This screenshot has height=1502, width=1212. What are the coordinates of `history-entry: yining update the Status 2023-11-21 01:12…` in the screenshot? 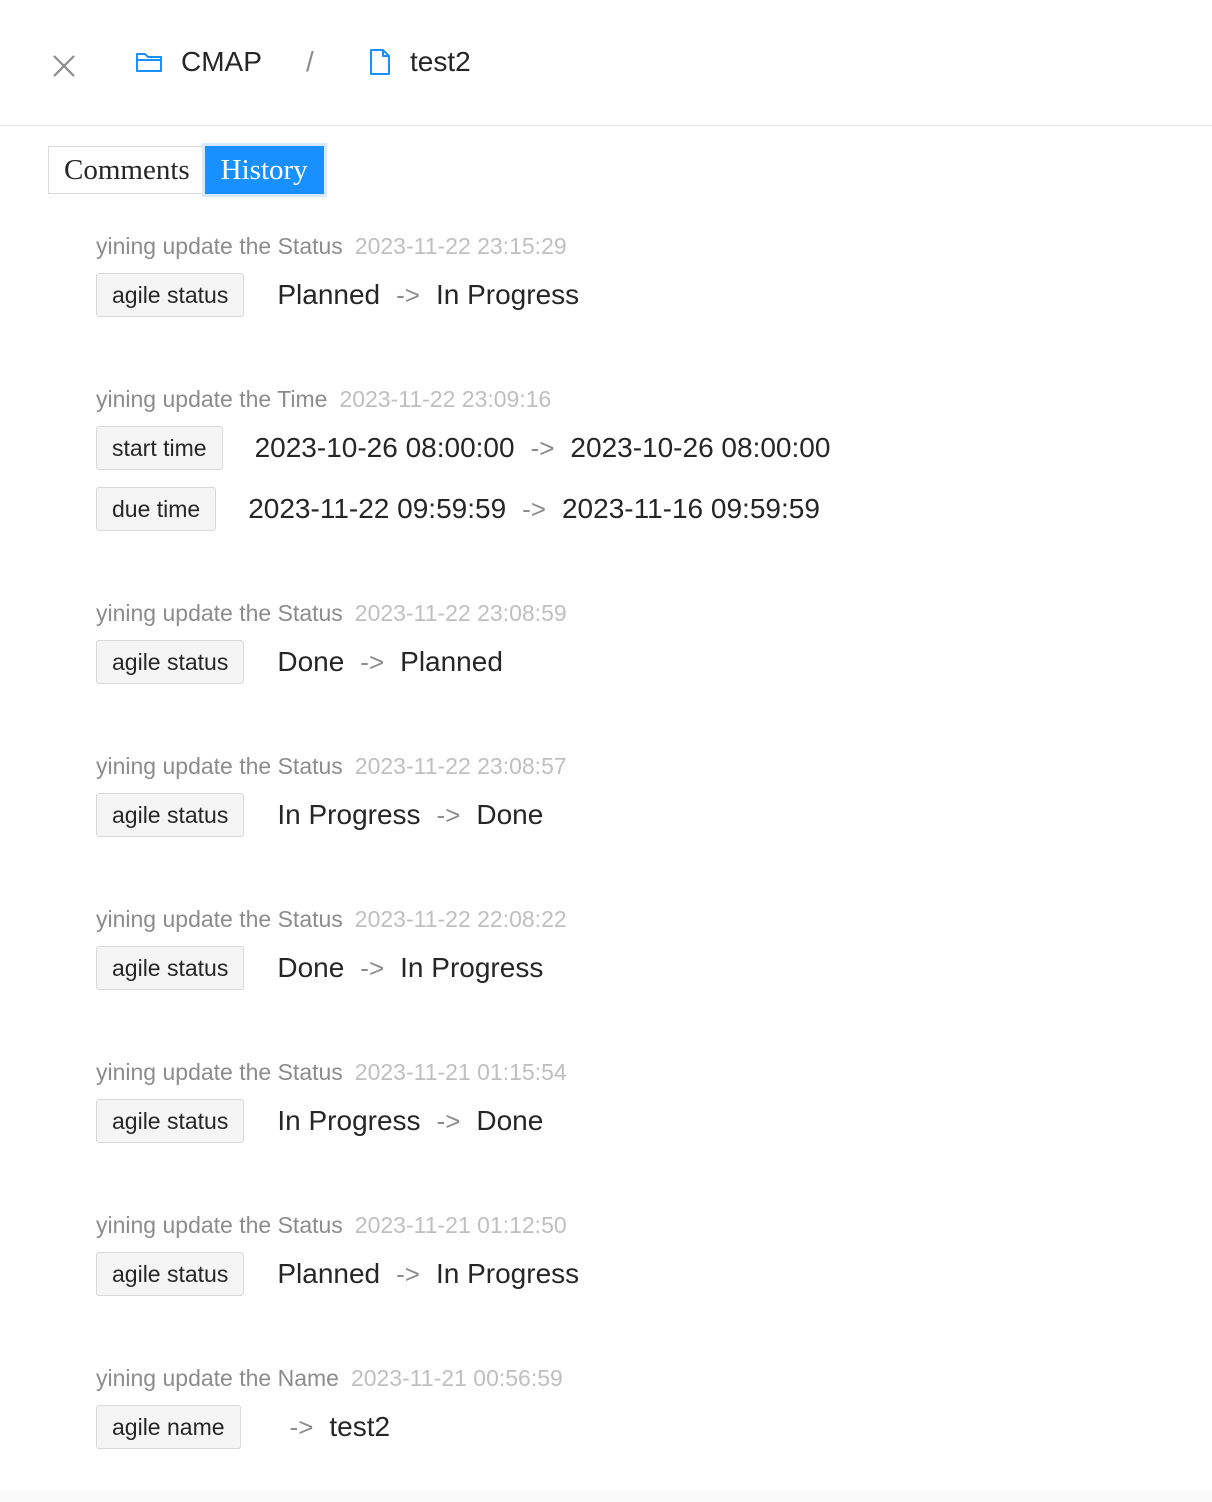 It's located at (337, 1253).